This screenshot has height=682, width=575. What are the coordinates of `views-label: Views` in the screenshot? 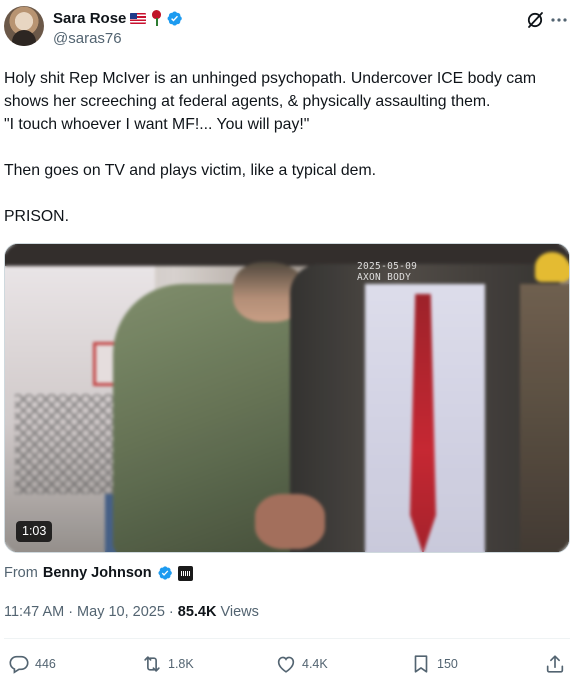 It's located at (239, 612).